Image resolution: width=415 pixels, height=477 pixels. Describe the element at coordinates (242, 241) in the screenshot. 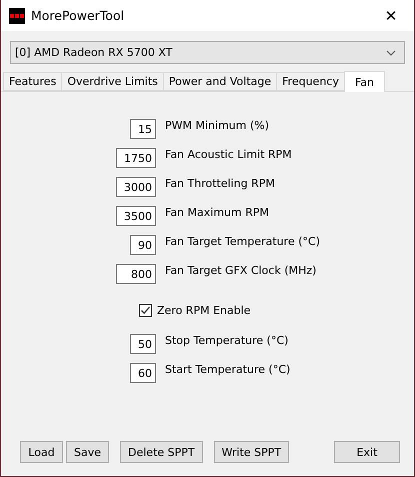

I see `setting-label: Fan Target Temperature (°C)` at that location.